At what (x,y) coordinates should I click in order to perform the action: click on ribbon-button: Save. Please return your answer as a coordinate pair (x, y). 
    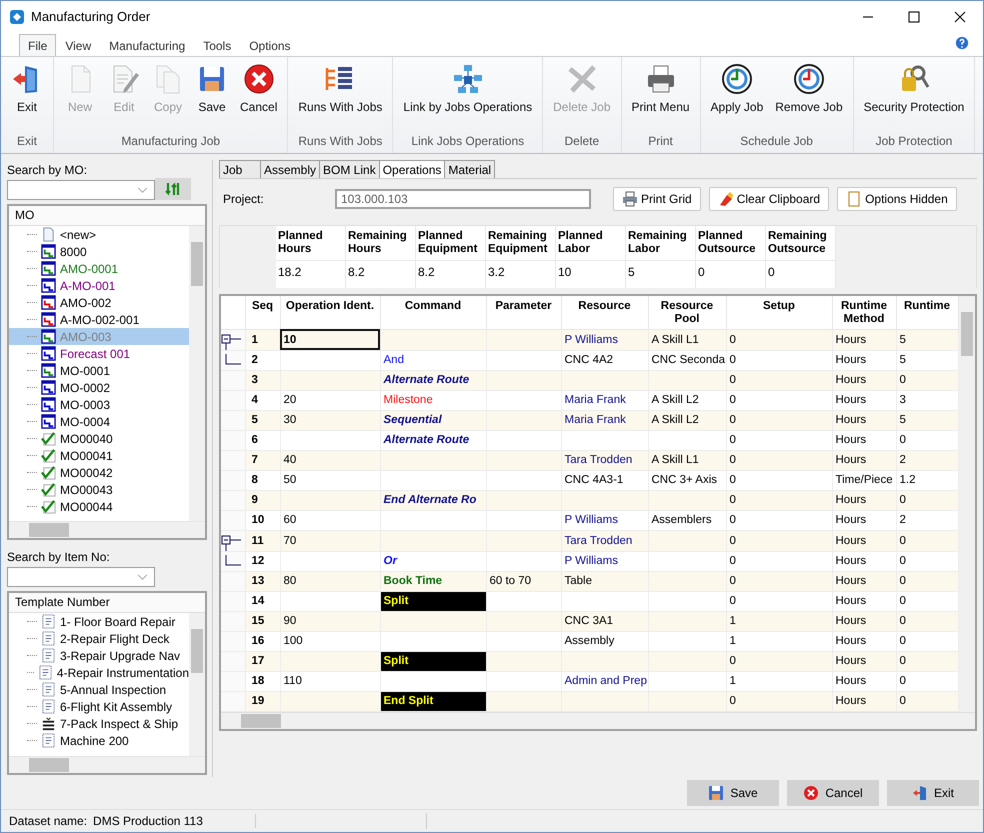
    Looking at the image, I should click on (212, 88).